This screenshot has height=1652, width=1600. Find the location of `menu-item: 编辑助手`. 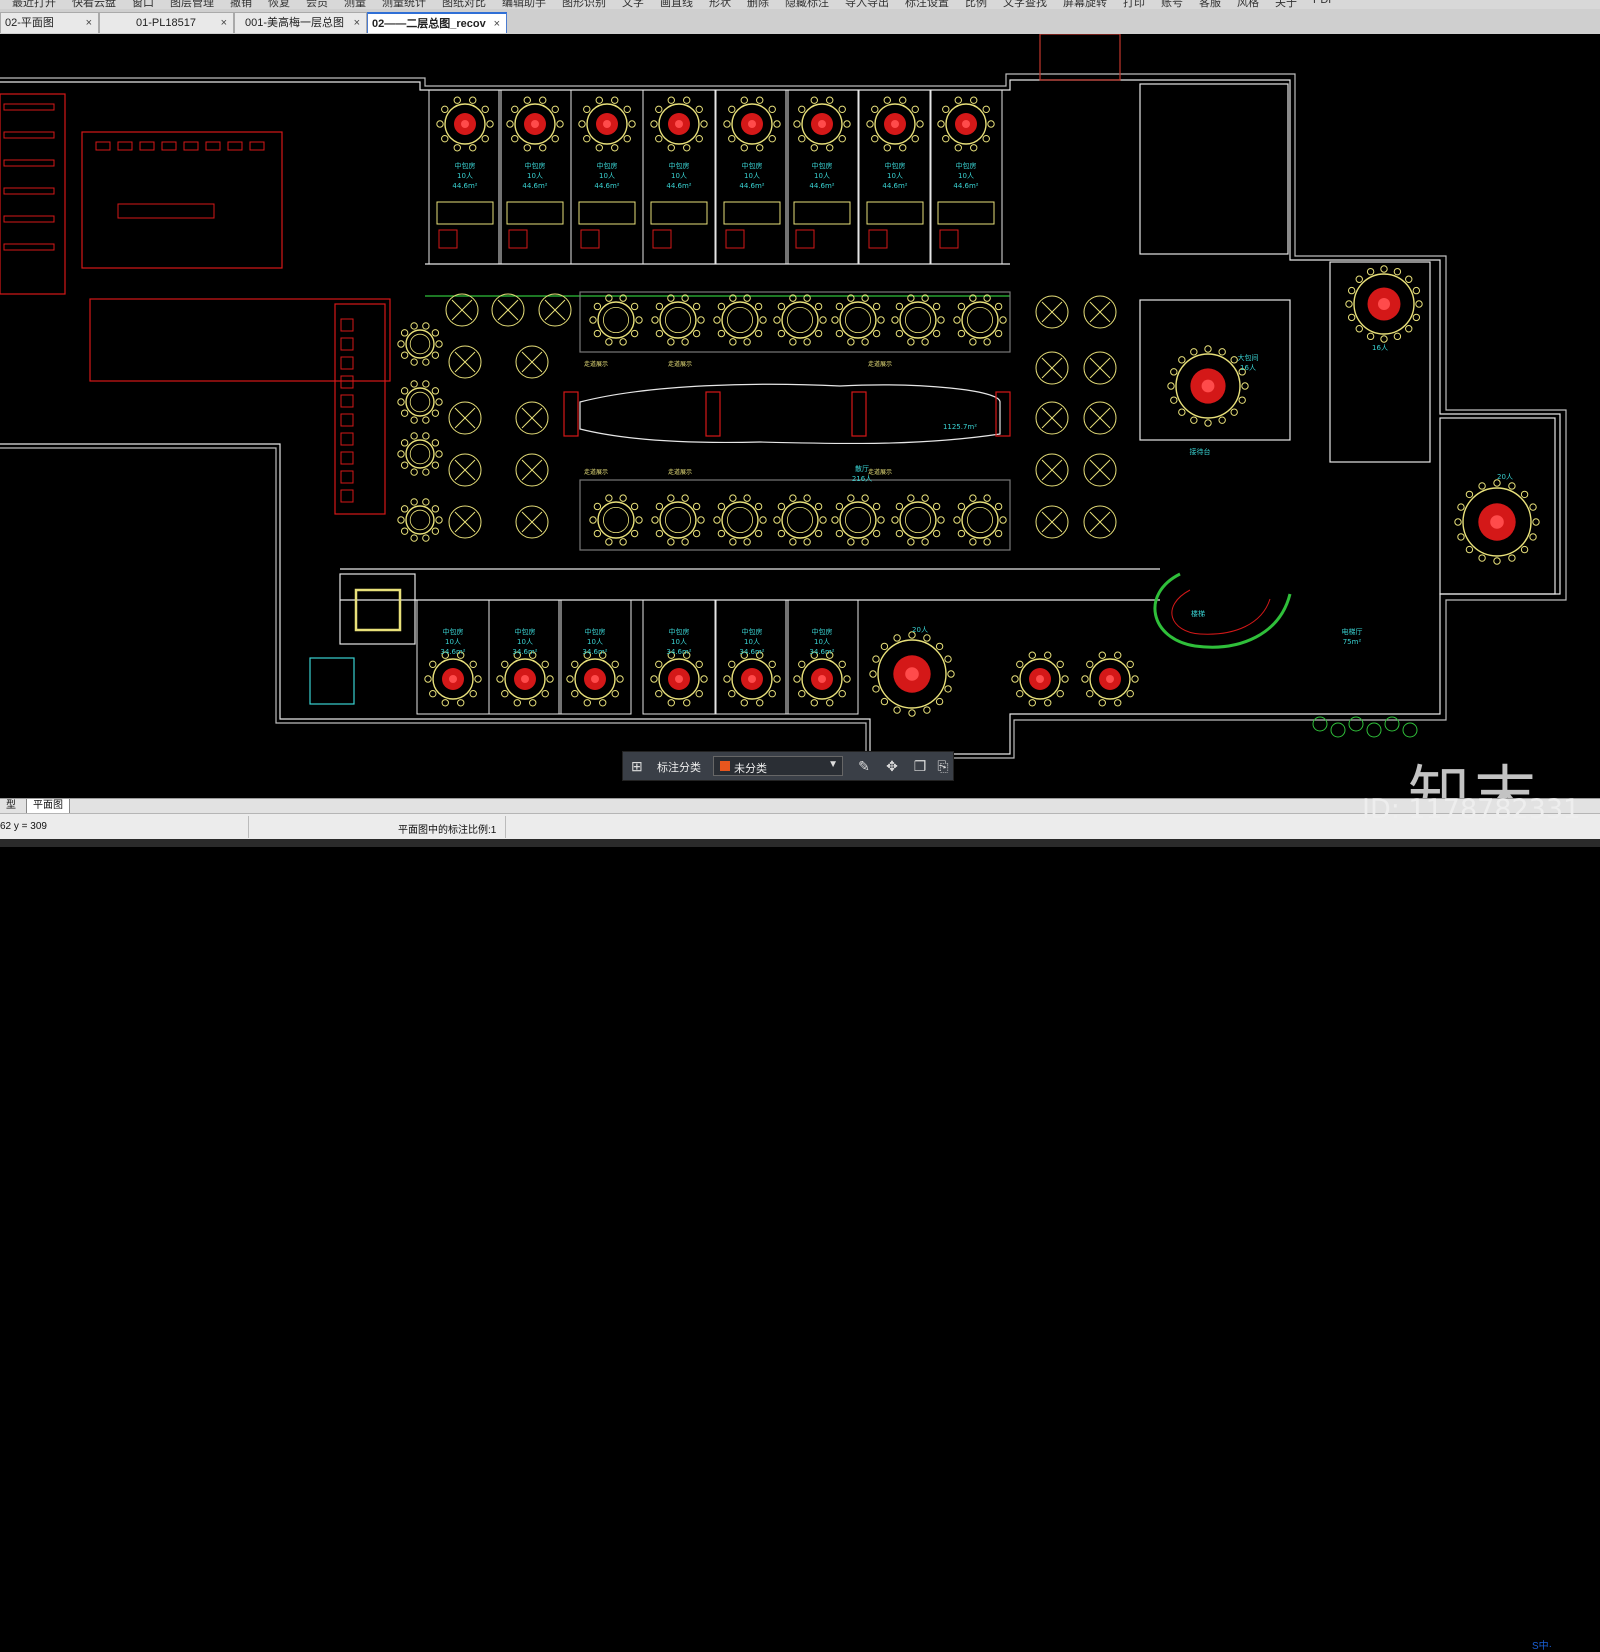

menu-item: 编辑助手 is located at coordinates (524, 4).